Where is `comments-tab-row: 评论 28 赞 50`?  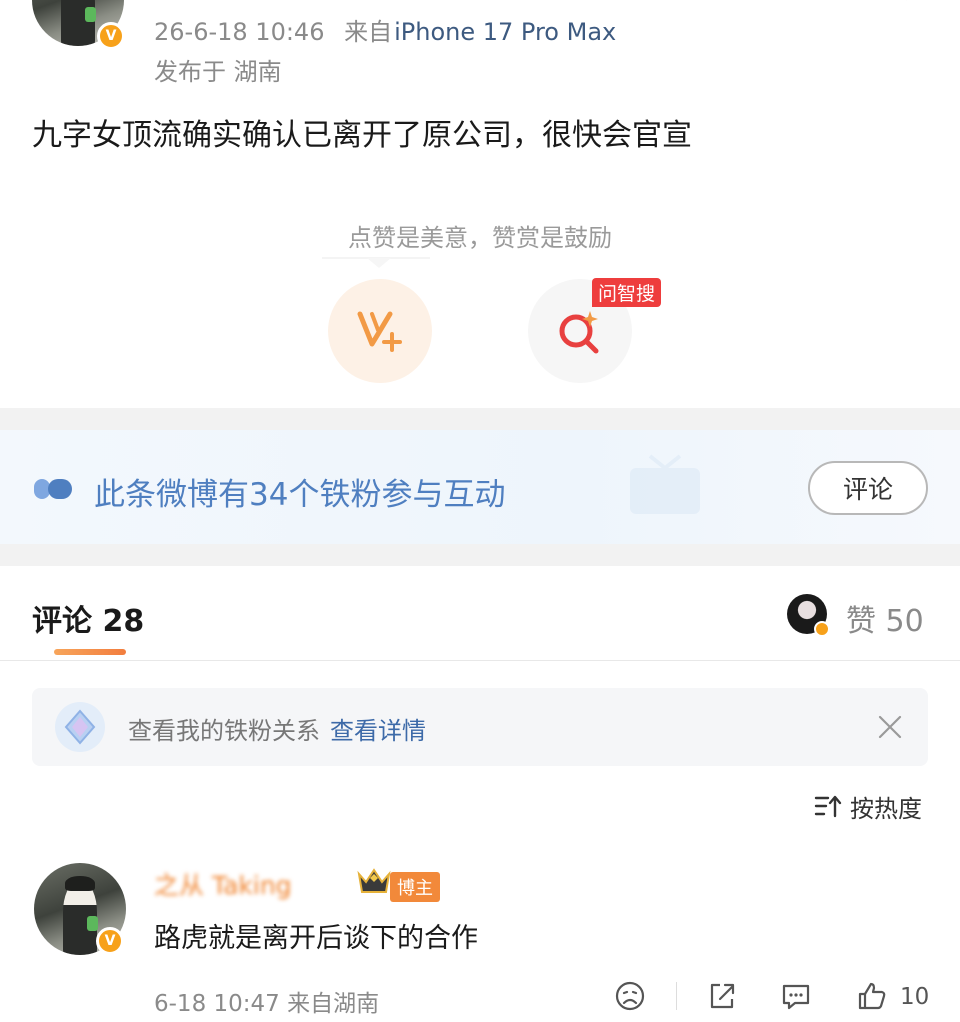
comments-tab-row: 评论 28 赞 50 is located at coordinates (480, 614).